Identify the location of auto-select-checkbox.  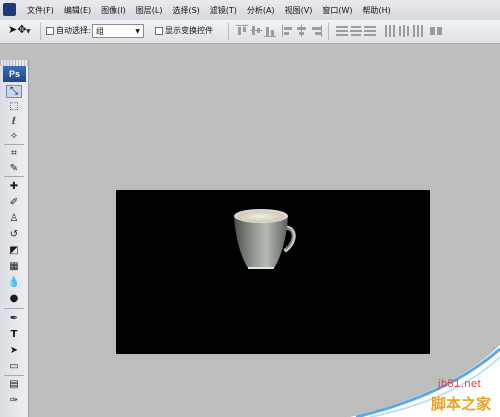
(50, 31).